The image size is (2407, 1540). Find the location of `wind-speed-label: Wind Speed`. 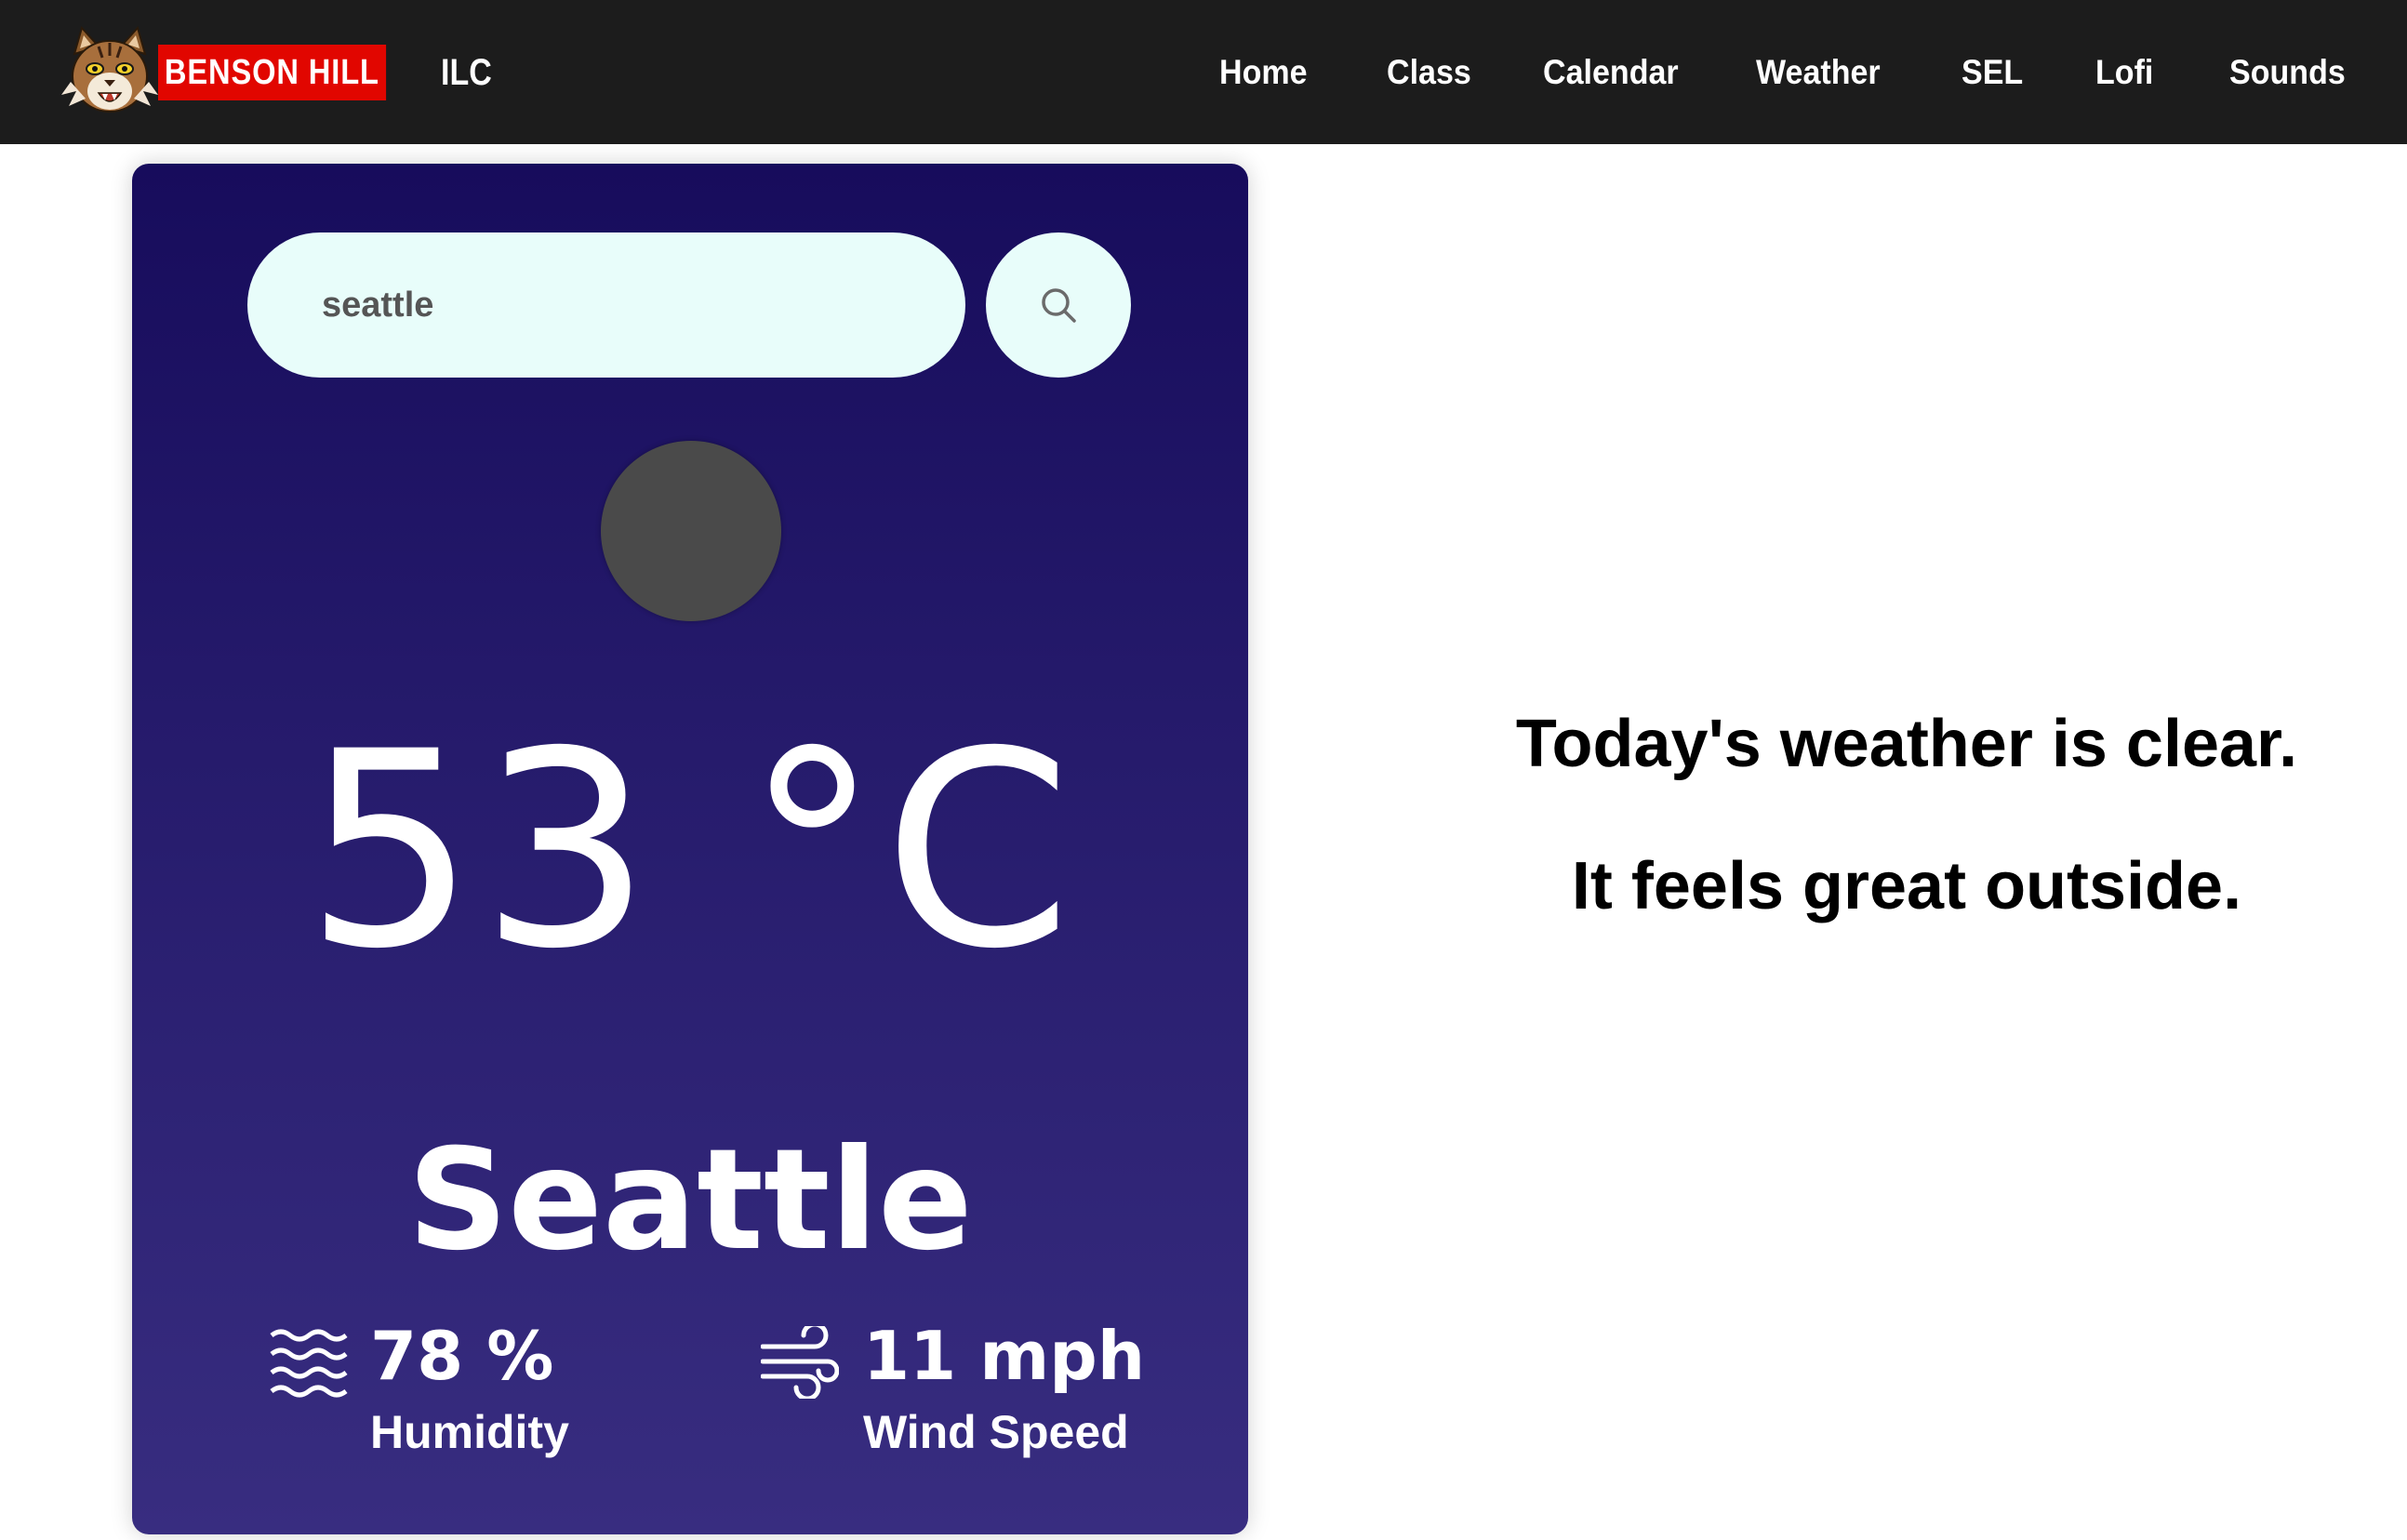

wind-speed-label: Wind Speed is located at coordinates (996, 1432).